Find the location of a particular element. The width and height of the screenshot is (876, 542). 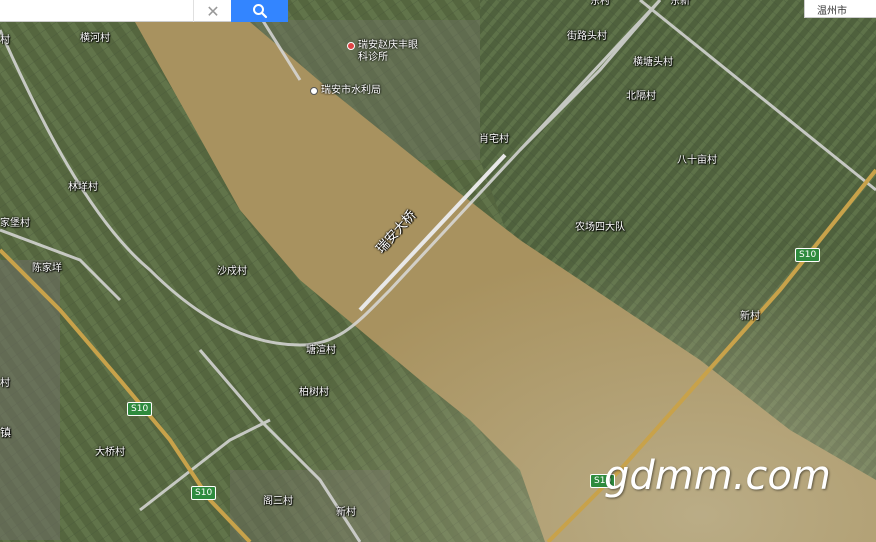

poi-clinic-label: 瑞安赵庆丰眼科诊所 is located at coordinates (388, 51).